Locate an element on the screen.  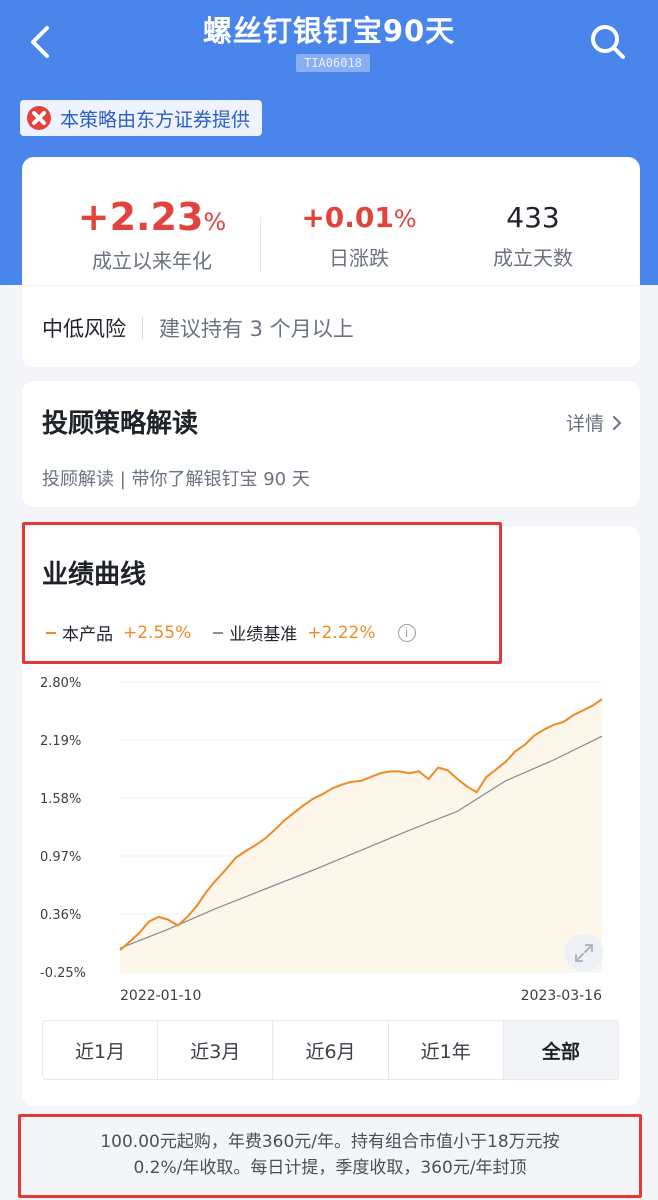
daily-change-stat: +0.01% 日涨跌 is located at coordinates (359, 233).